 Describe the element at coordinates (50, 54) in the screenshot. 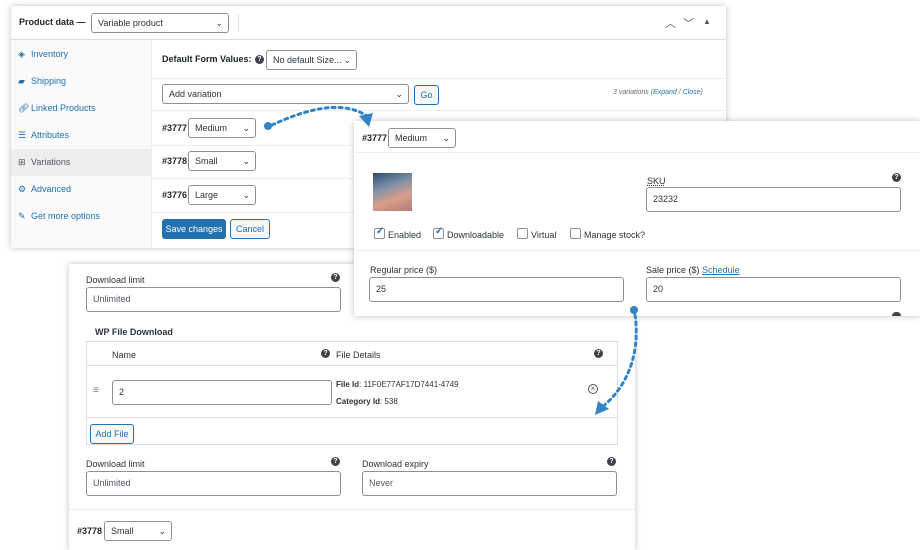

I see `sidebar-item-label: Inventory` at that location.